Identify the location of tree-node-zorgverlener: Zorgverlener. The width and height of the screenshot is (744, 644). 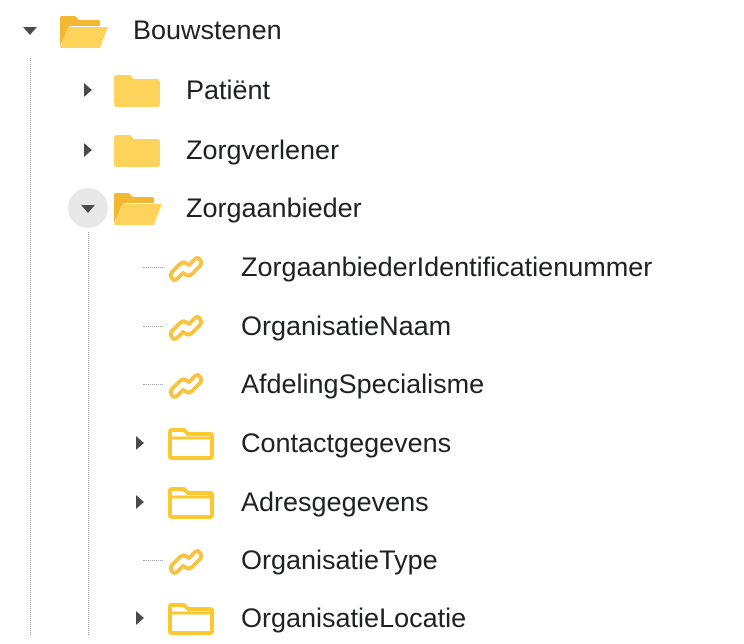
(230, 150).